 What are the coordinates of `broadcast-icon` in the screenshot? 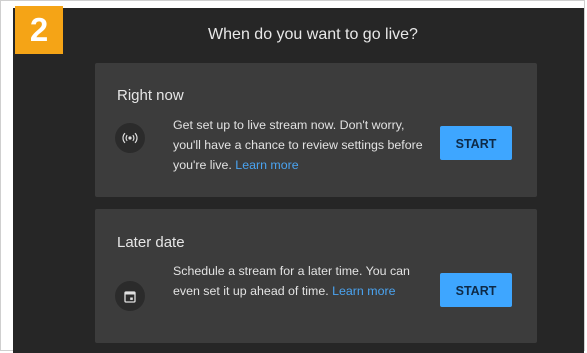 It's located at (130, 138).